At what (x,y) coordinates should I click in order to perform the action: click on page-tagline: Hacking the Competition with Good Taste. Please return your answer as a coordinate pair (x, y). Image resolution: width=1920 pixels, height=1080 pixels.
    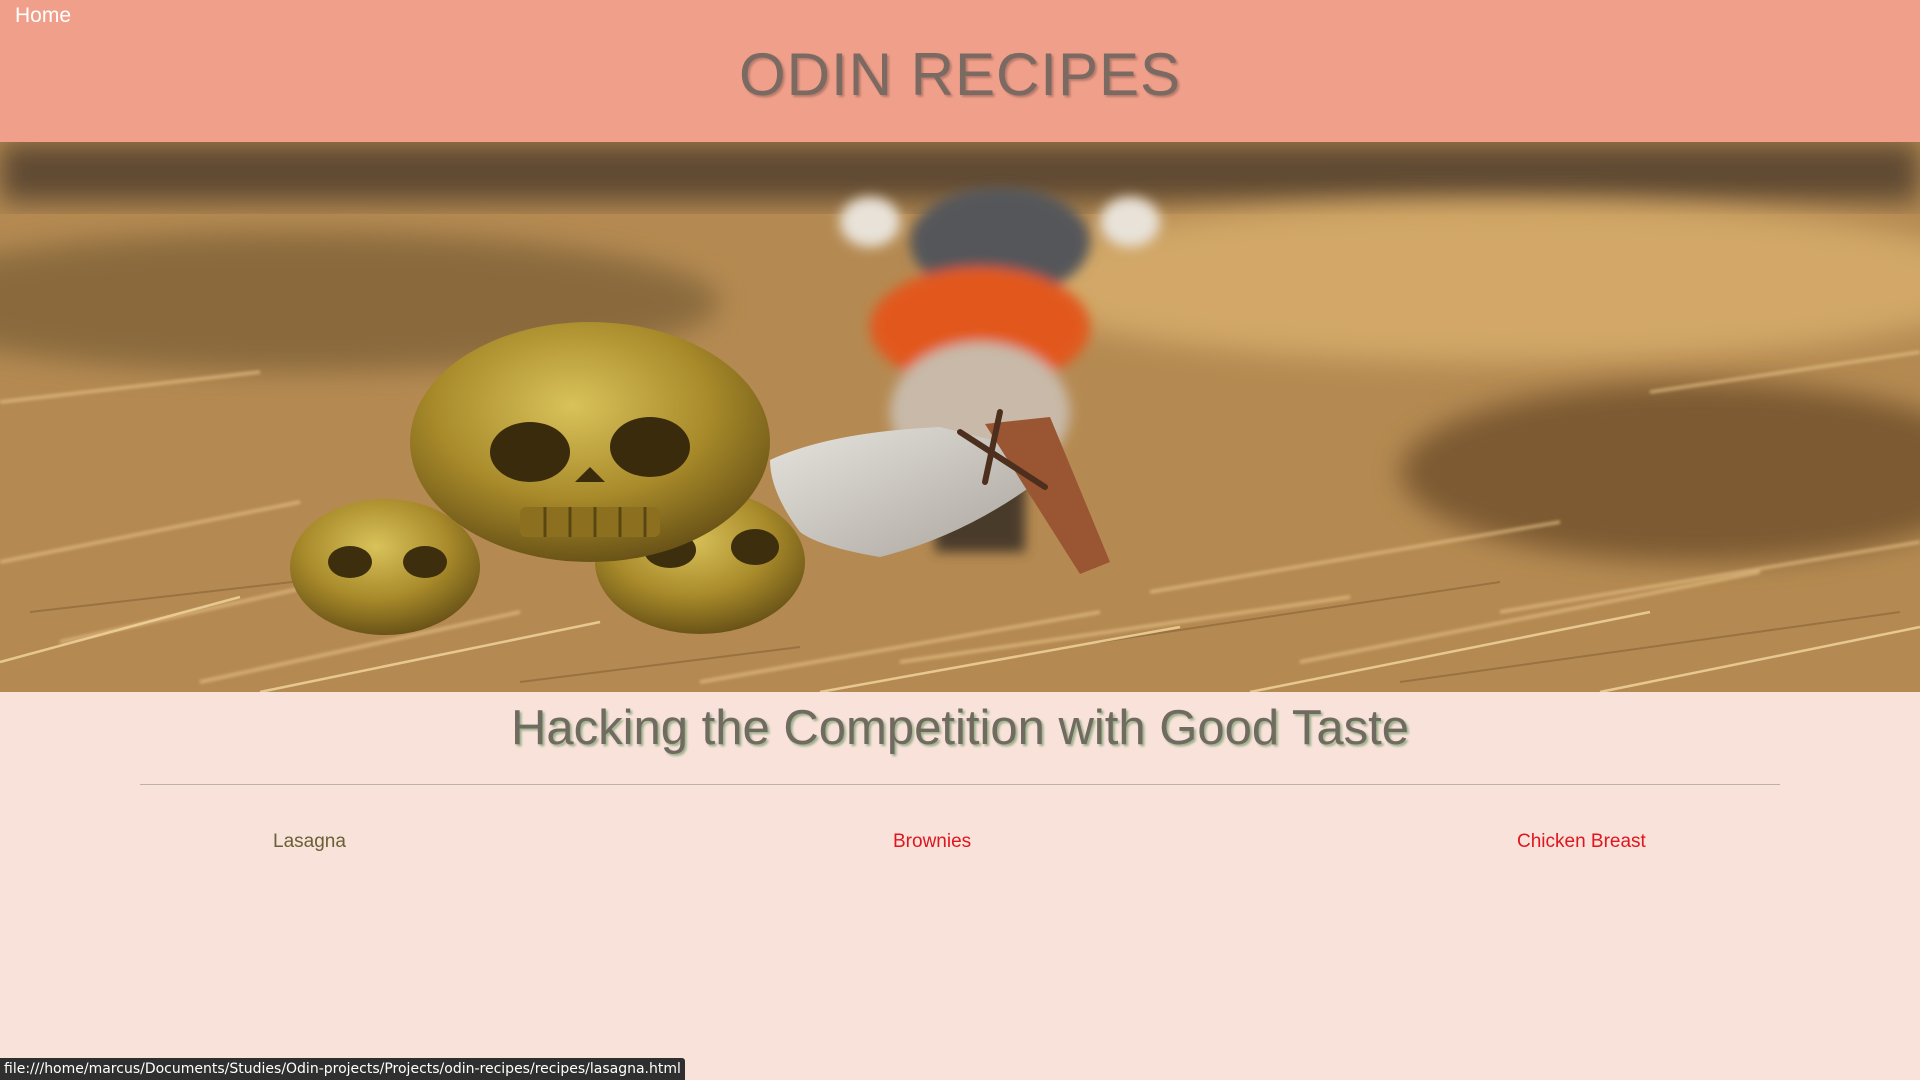
    Looking at the image, I should click on (960, 728).